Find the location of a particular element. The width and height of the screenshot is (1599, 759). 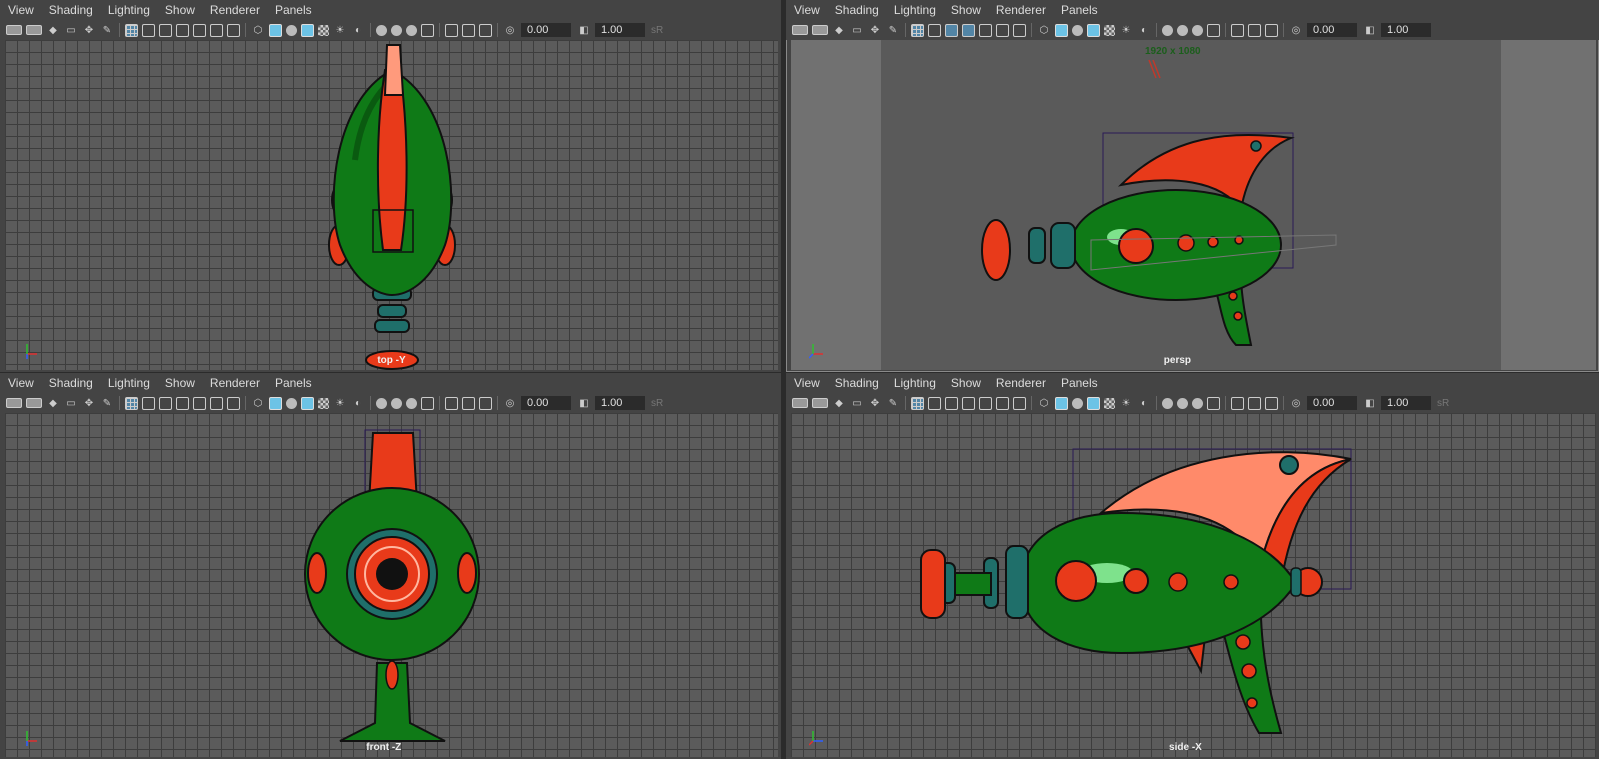

wireframe-on-shaded-icon is located at coordinates (1093, 30).